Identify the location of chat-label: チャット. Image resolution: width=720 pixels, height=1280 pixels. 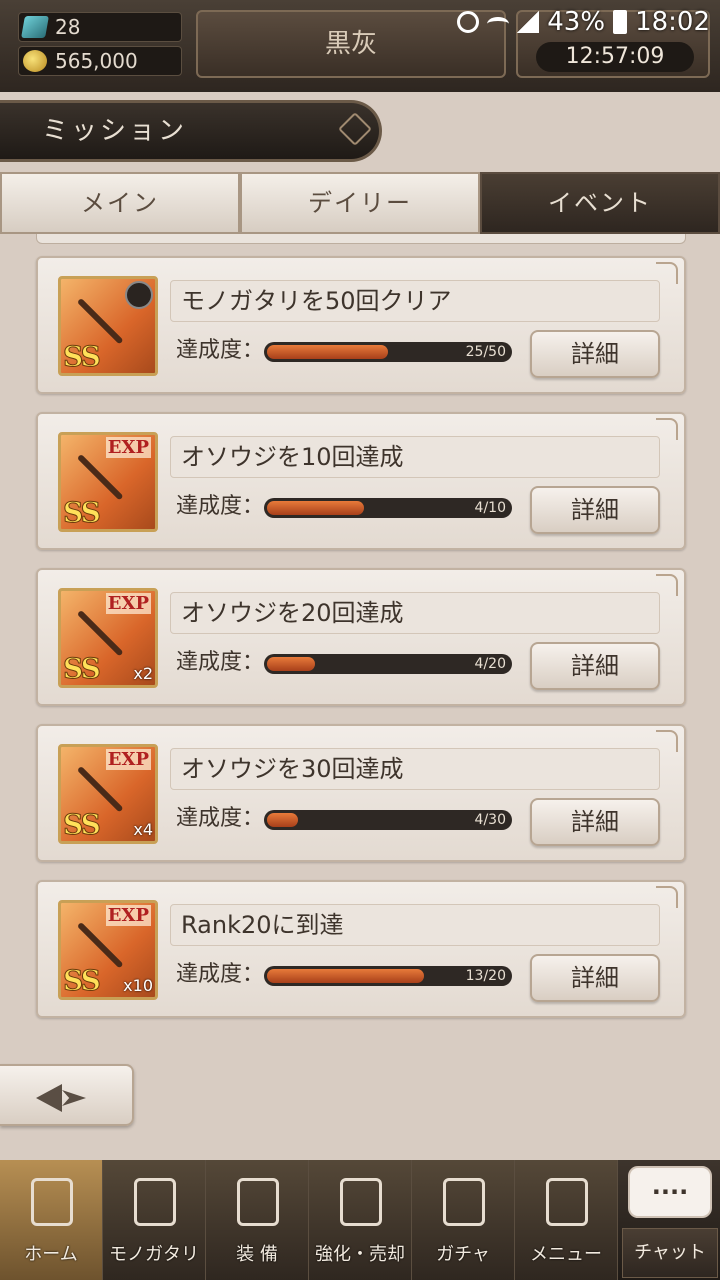
(670, 1253).